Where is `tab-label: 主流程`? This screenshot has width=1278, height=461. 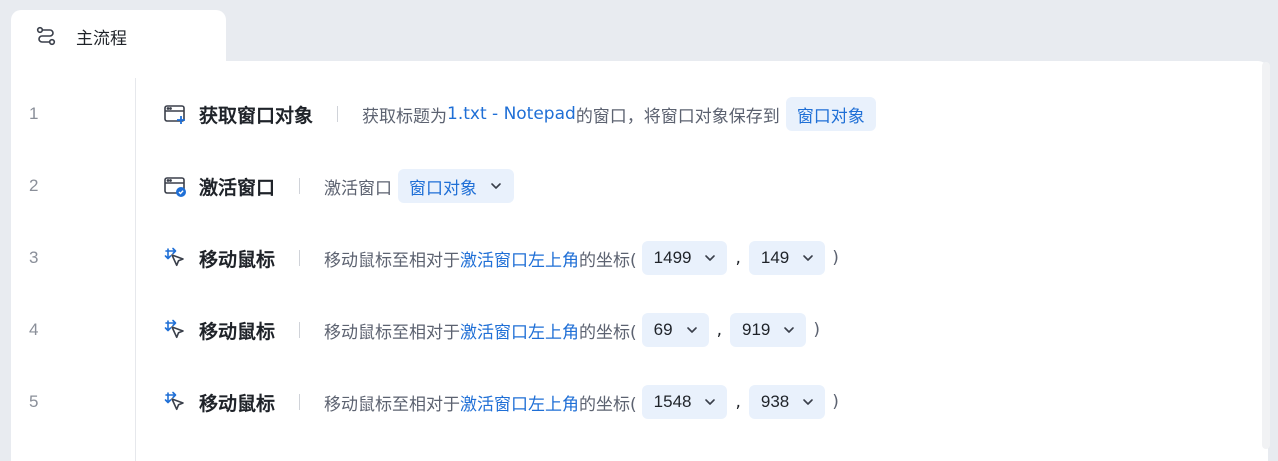
tab-label: 主流程 is located at coordinates (101, 38).